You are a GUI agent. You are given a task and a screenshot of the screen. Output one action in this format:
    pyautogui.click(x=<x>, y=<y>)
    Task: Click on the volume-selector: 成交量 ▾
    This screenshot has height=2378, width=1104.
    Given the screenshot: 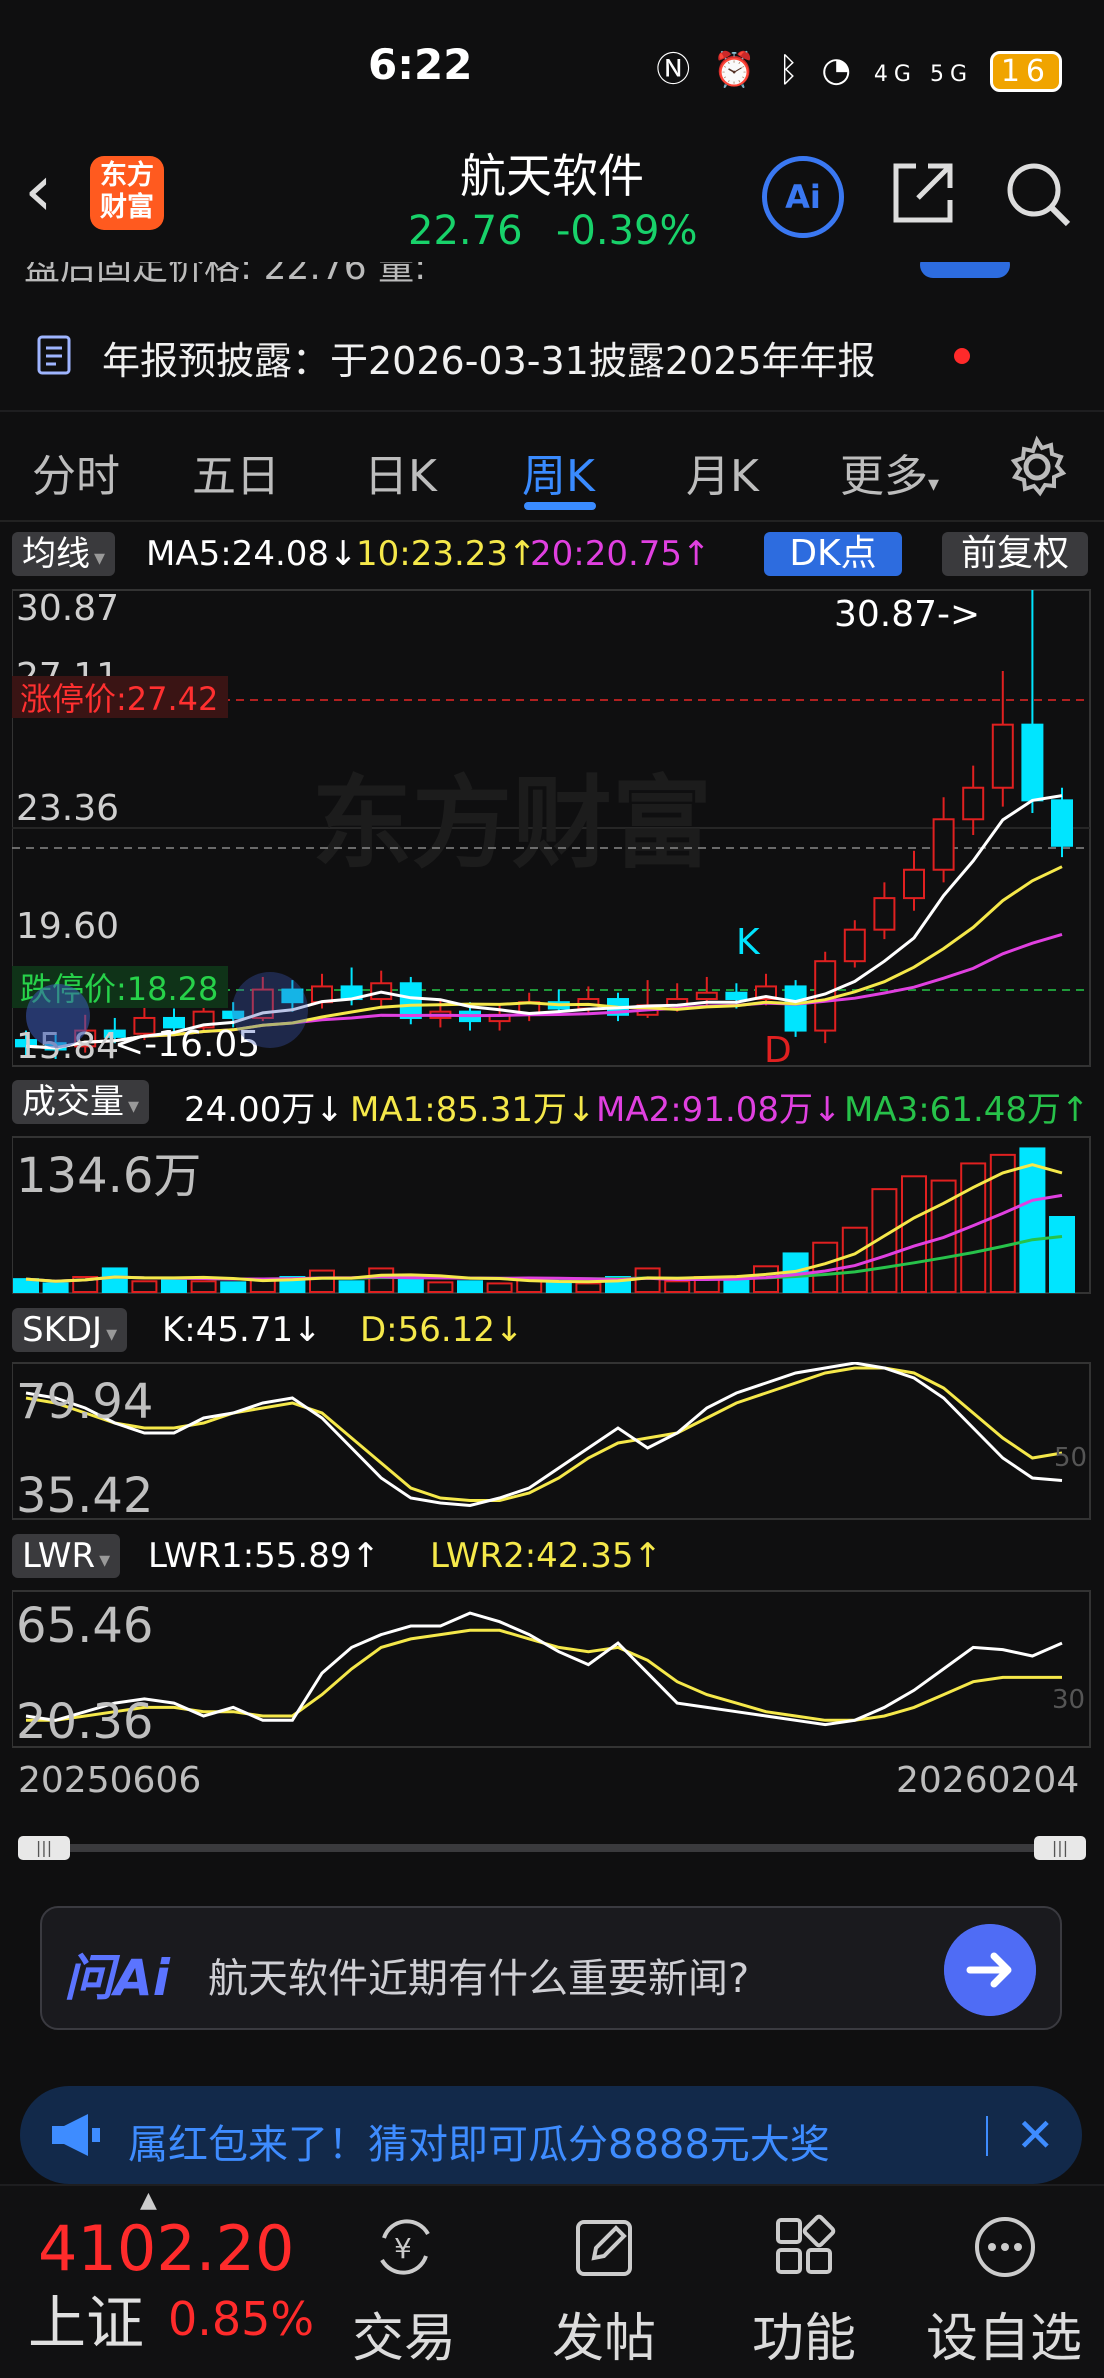 What is the action you would take?
    pyautogui.click(x=81, y=1102)
    